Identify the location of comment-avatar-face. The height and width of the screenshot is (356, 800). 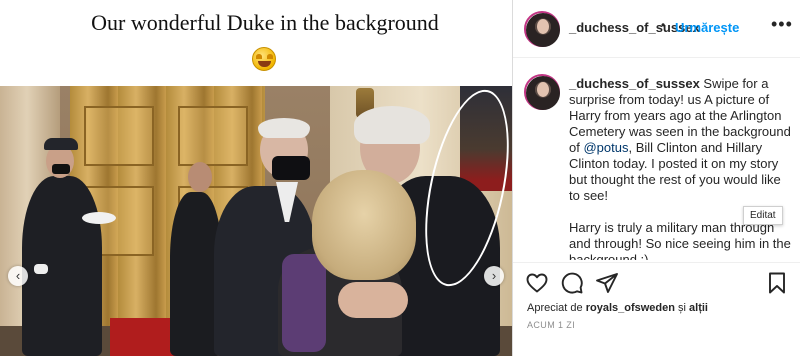
(543, 89).